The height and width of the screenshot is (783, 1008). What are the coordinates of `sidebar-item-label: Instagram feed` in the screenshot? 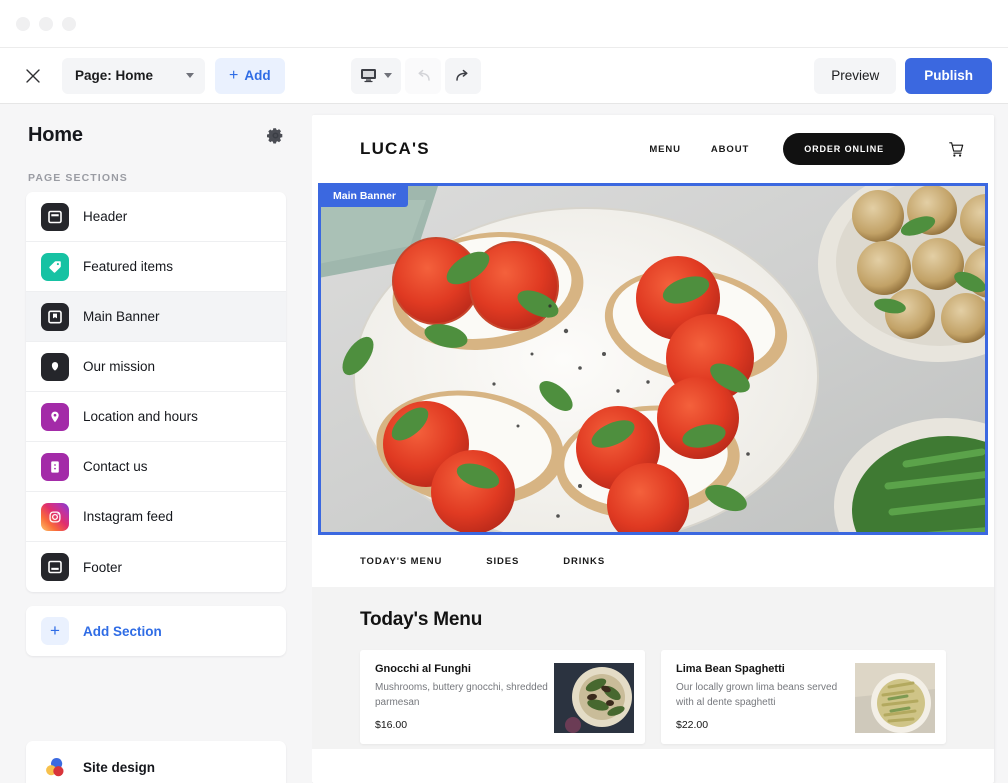 It's located at (128, 516).